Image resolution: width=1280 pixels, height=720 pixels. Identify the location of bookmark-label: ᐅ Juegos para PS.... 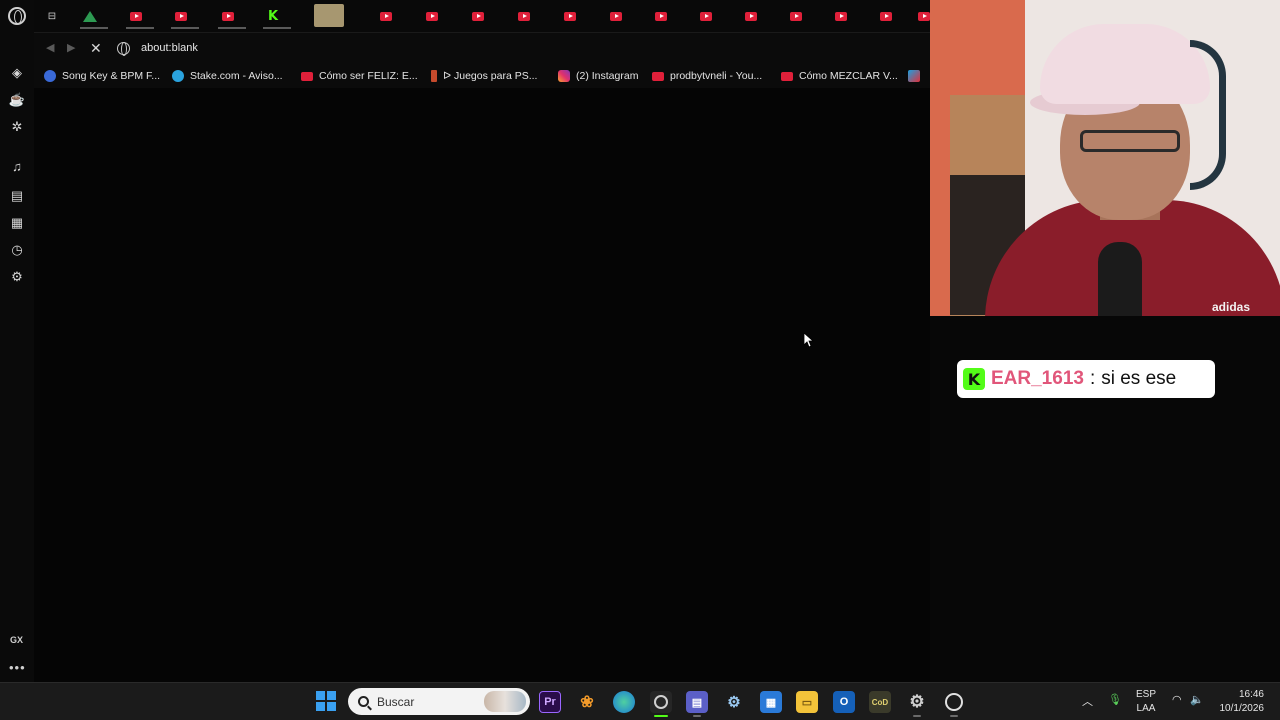
(490, 76).